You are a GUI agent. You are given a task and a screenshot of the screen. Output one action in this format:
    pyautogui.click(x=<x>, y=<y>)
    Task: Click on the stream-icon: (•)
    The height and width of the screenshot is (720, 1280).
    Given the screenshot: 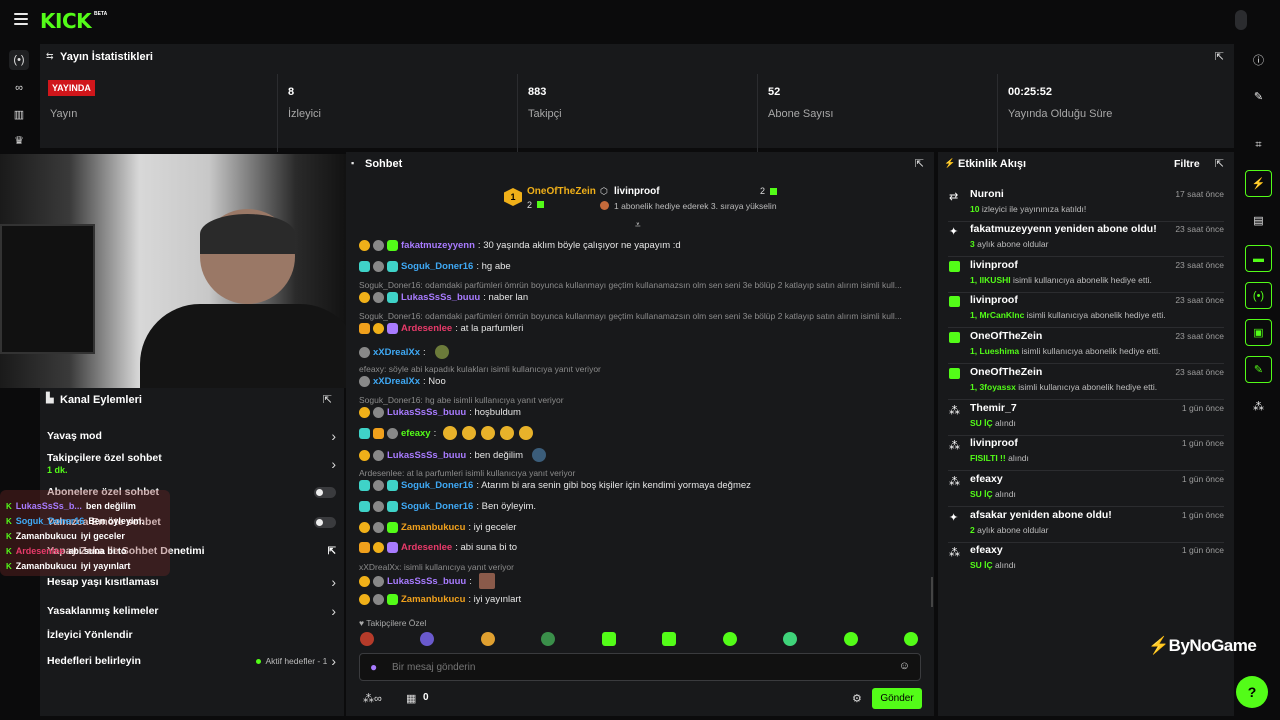 What is the action you would take?
    pyautogui.click(x=19, y=60)
    